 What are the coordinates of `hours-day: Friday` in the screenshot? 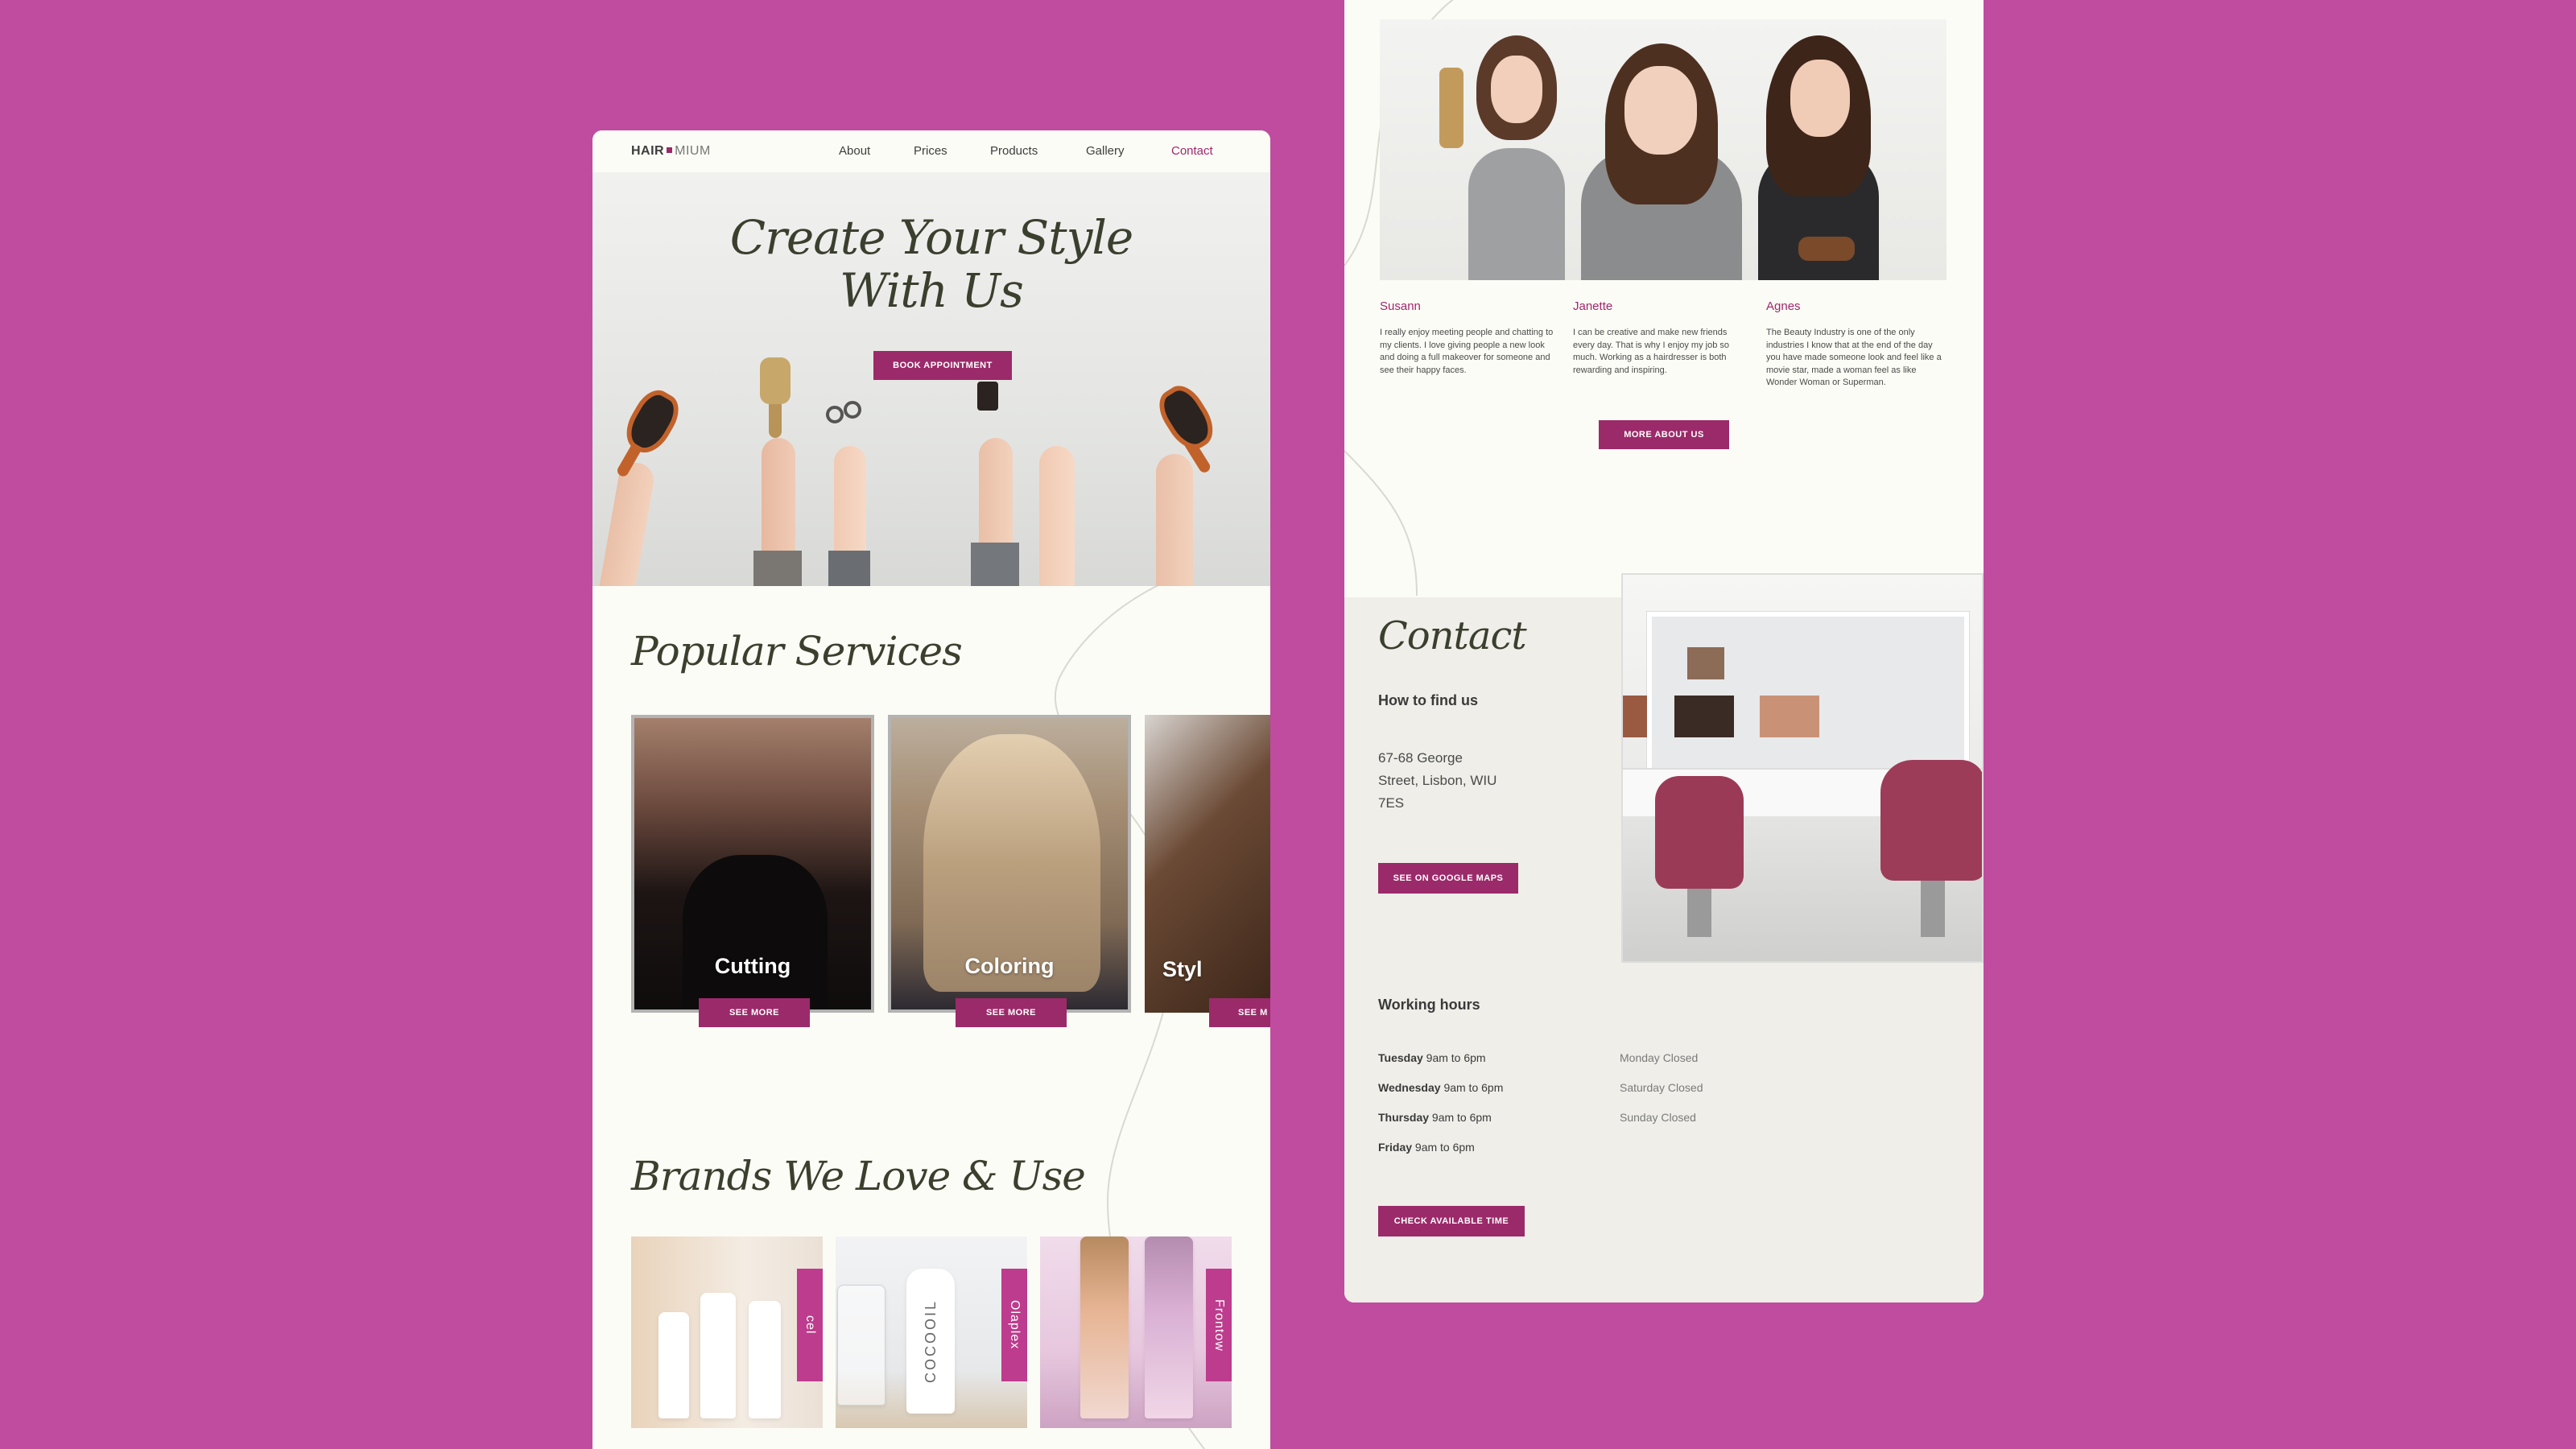 It's located at (1395, 1147).